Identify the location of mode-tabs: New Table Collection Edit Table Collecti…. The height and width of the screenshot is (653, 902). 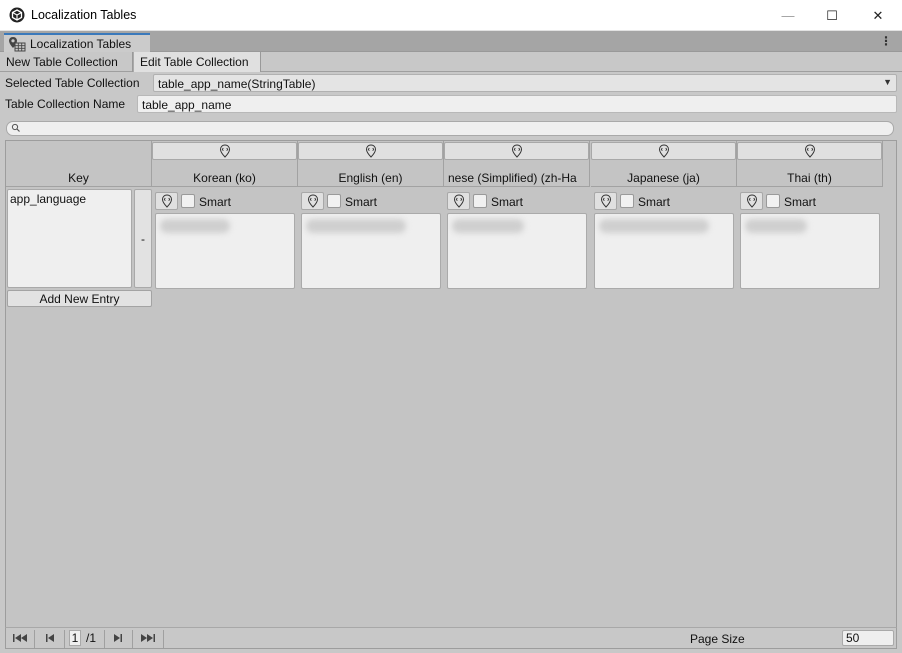
(451, 62).